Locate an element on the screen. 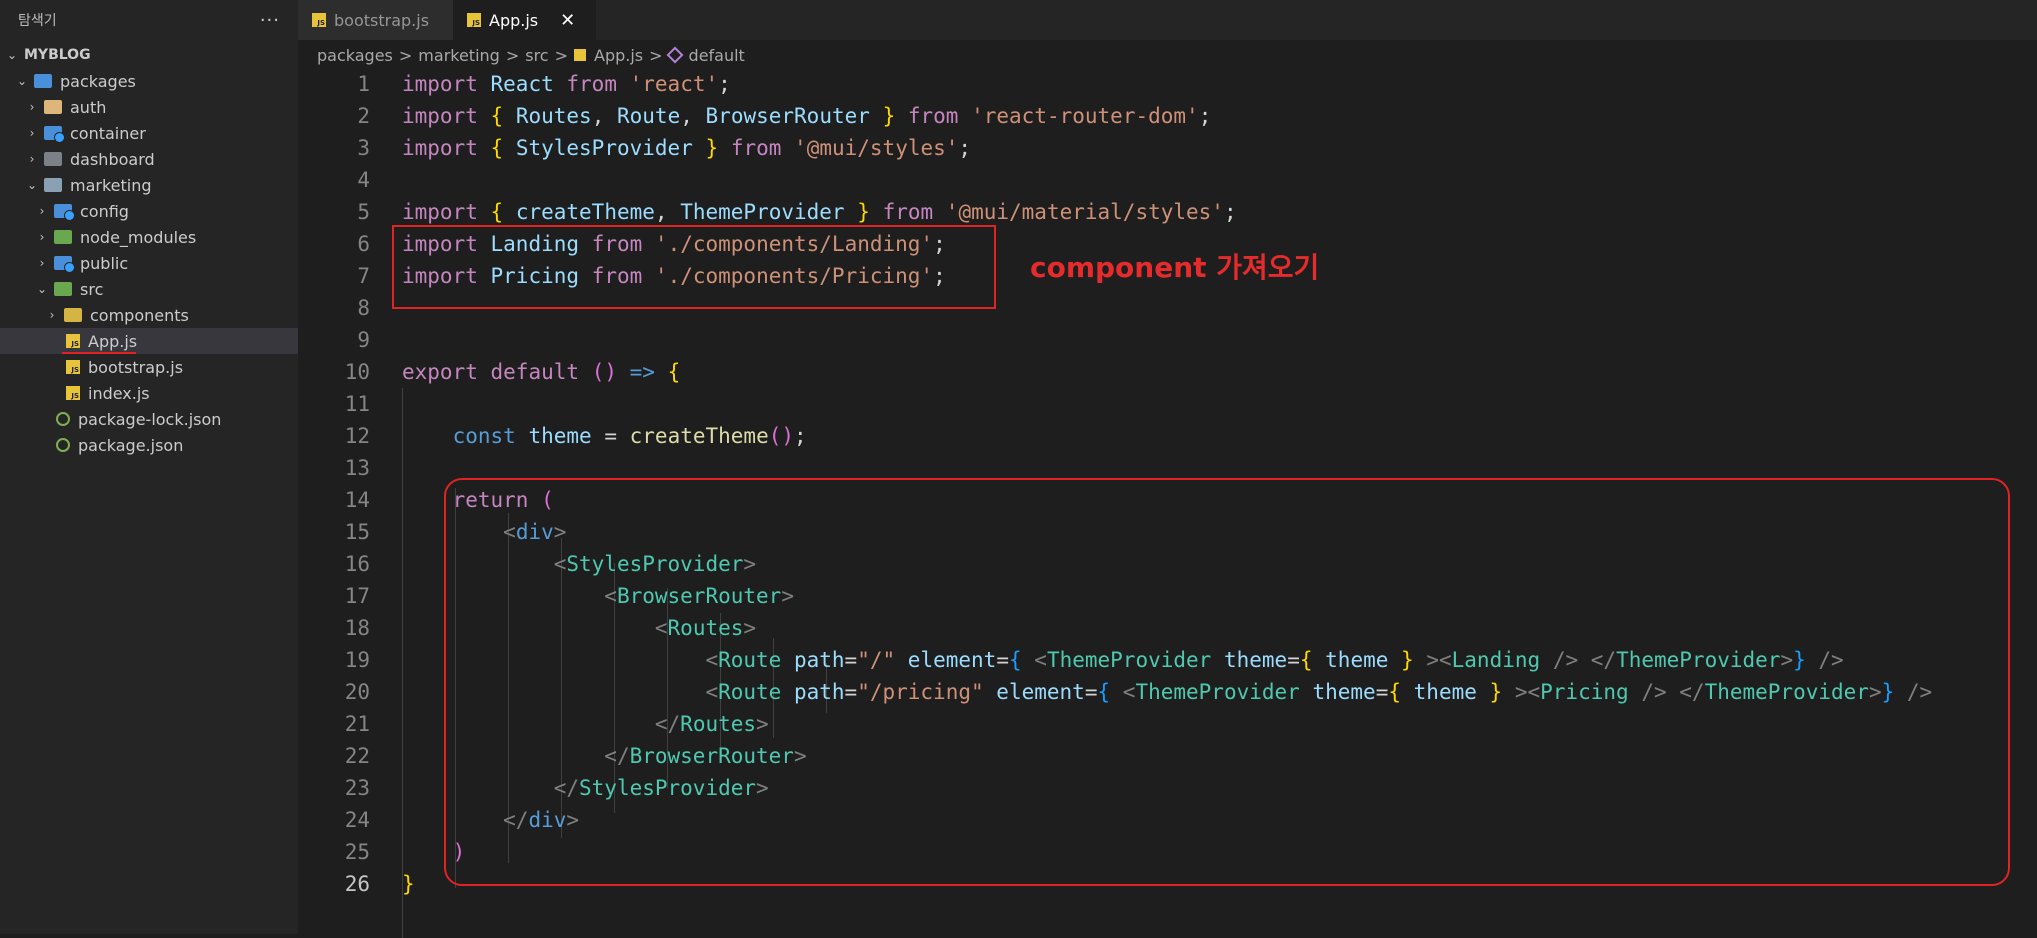 This screenshot has height=938, width=2037. line-content: } is located at coordinates (408, 884).